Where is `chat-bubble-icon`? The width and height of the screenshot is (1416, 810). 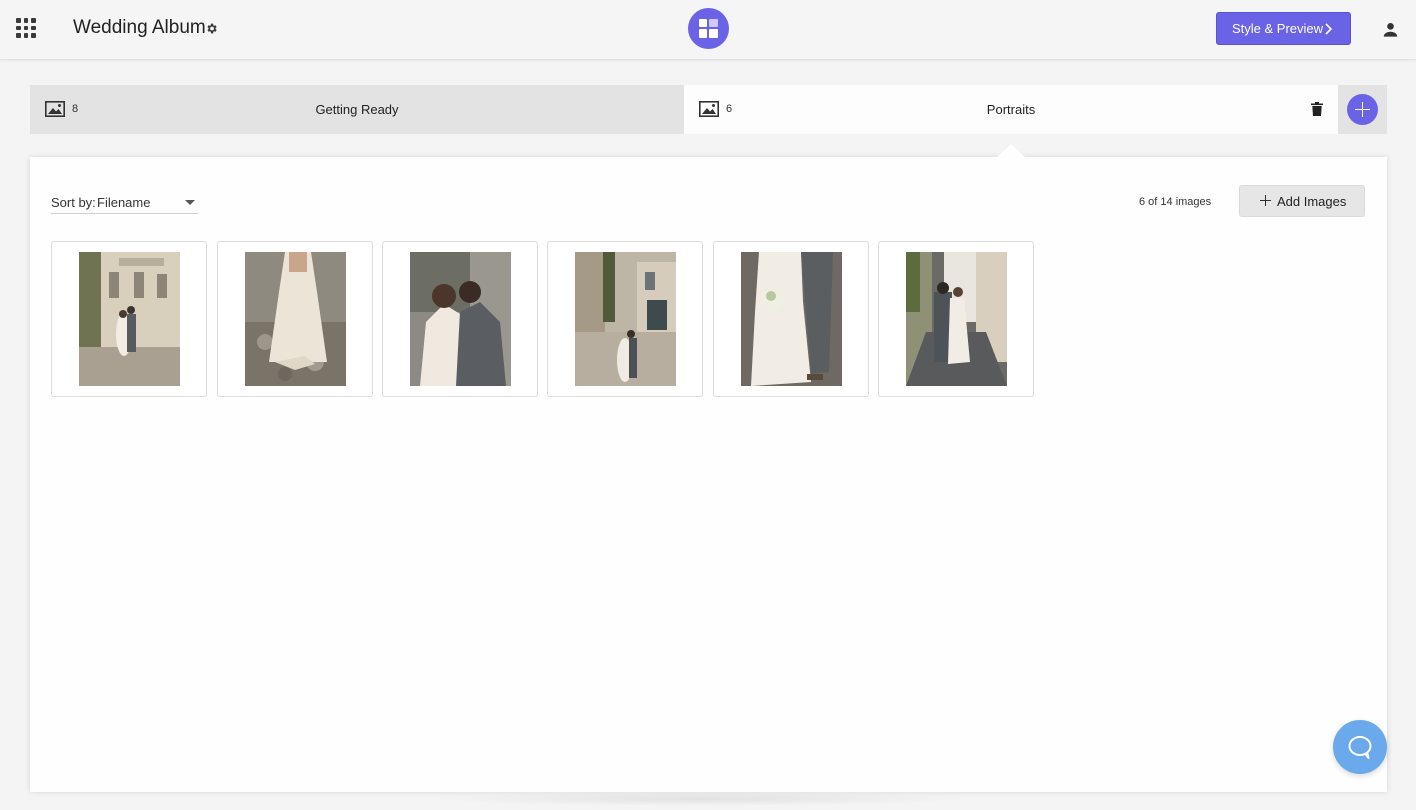 chat-bubble-icon is located at coordinates (1360, 747).